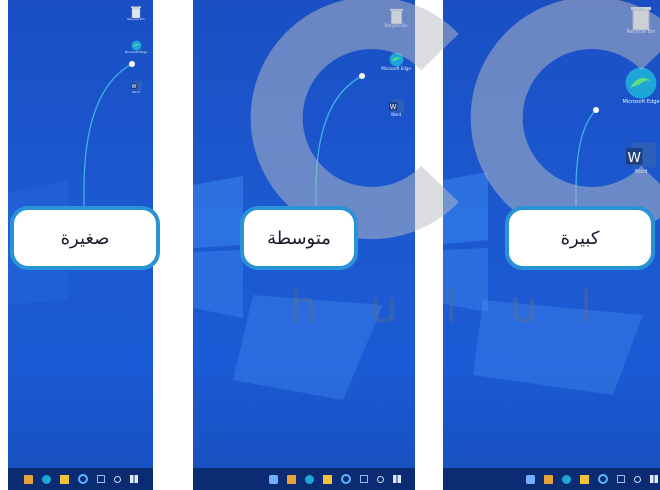  I want to click on size-callout-large: كبيرة, so click(580, 238).